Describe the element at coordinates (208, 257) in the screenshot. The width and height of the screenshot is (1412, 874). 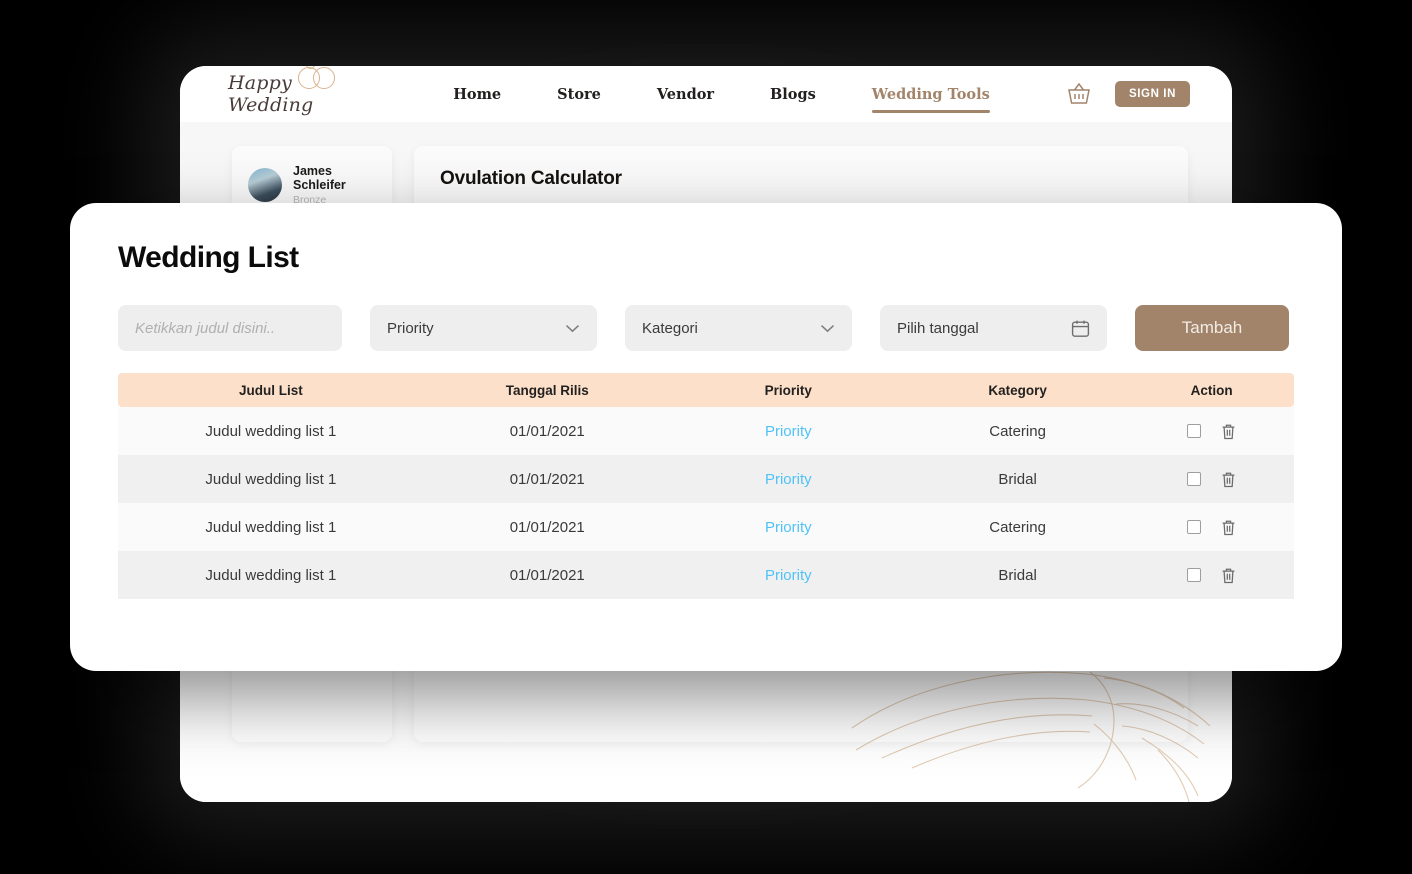
I see `modal-title: Wedding List` at that location.